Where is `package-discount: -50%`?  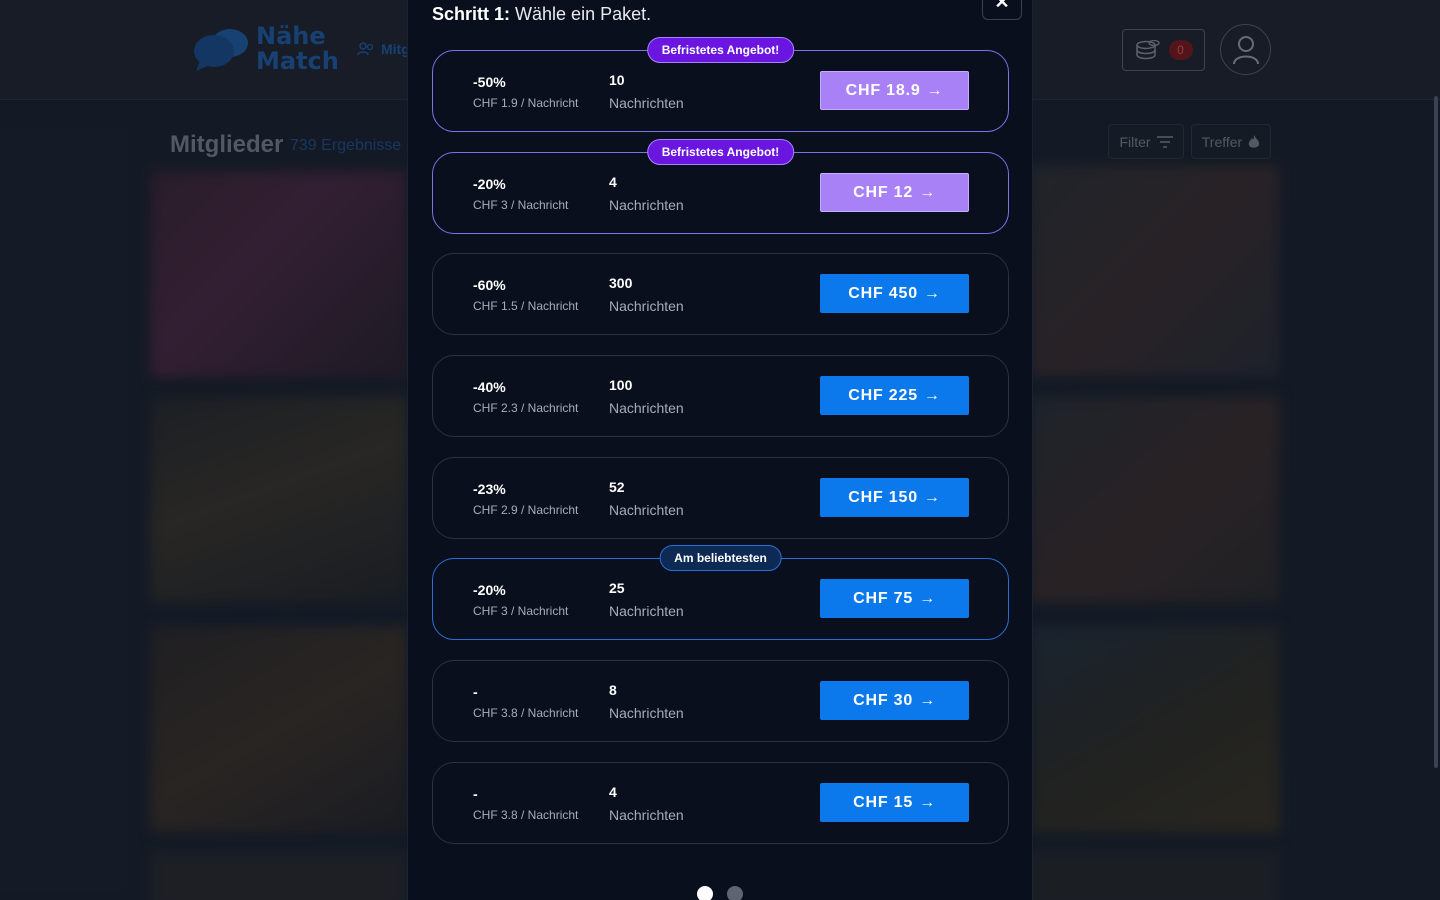 package-discount: -50% is located at coordinates (489, 82).